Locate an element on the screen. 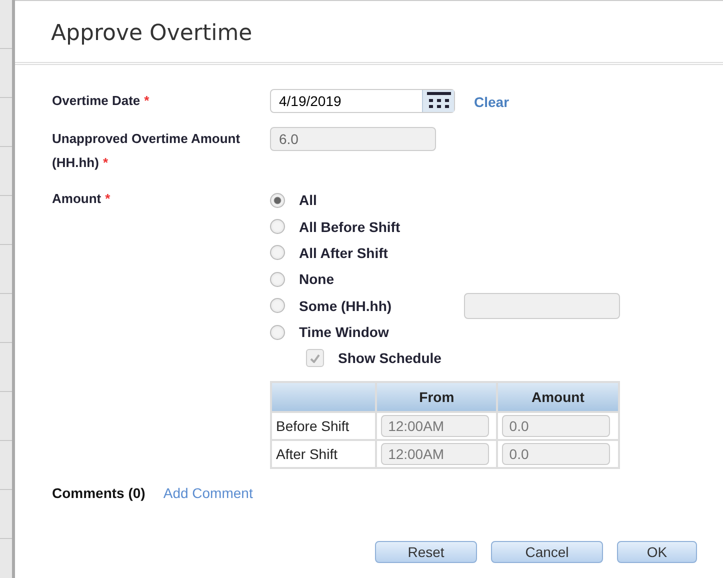 The image size is (723, 578). option-label: None is located at coordinates (316, 279).